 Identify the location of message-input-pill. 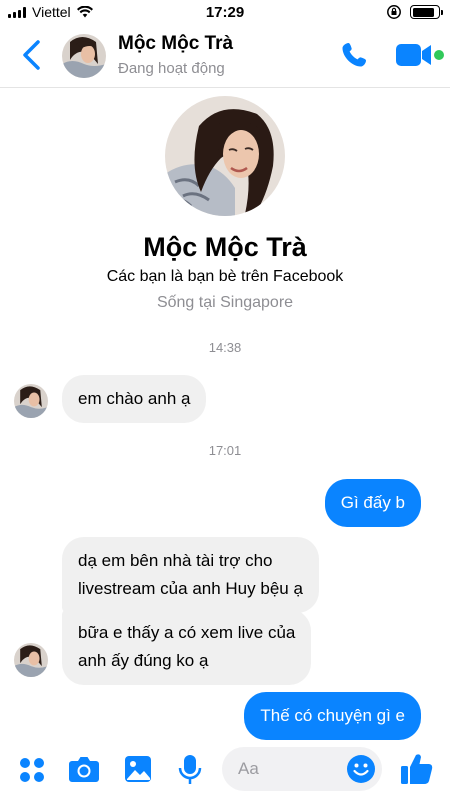
(302, 769).